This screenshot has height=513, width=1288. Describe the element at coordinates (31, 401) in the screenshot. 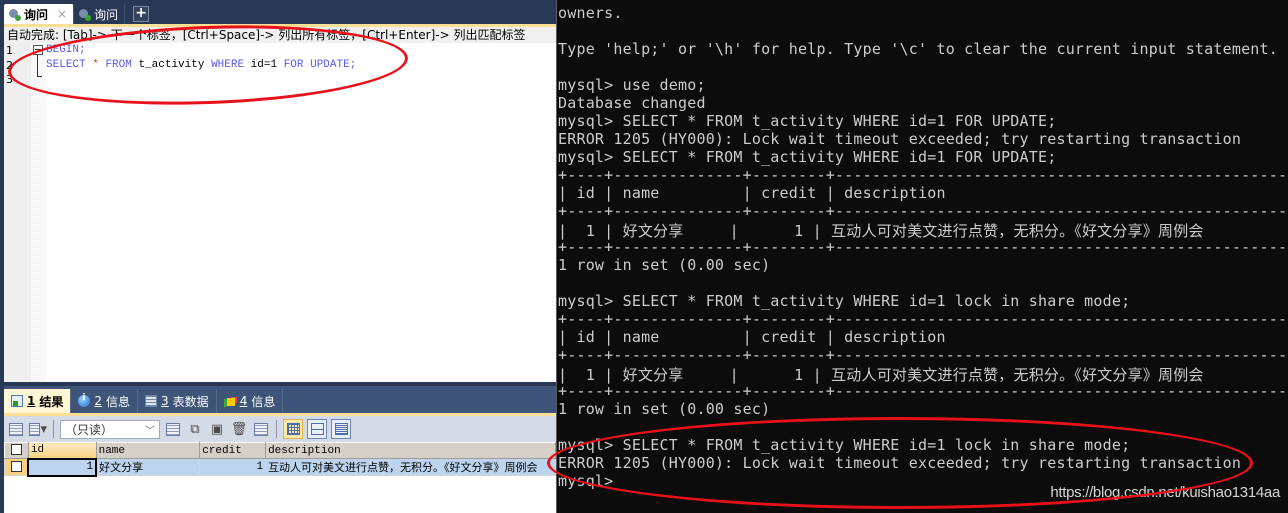

I see `tab-number: 1` at that location.